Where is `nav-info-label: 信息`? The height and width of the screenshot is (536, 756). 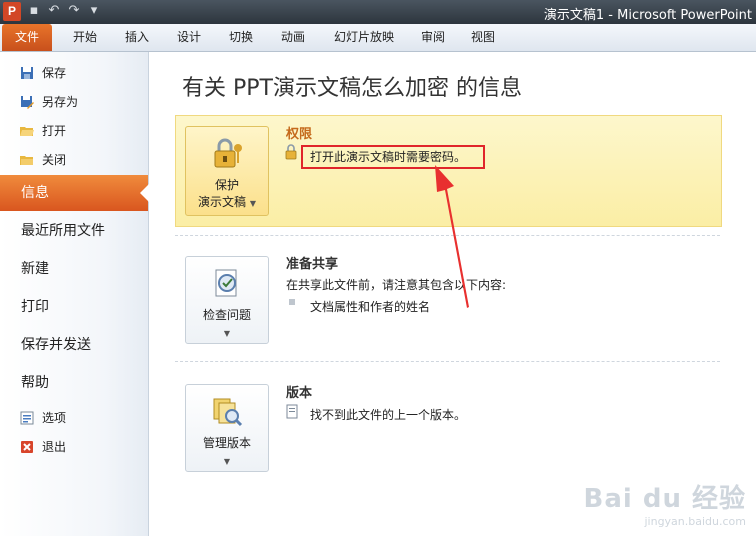 nav-info-label: 信息 is located at coordinates (35, 193).